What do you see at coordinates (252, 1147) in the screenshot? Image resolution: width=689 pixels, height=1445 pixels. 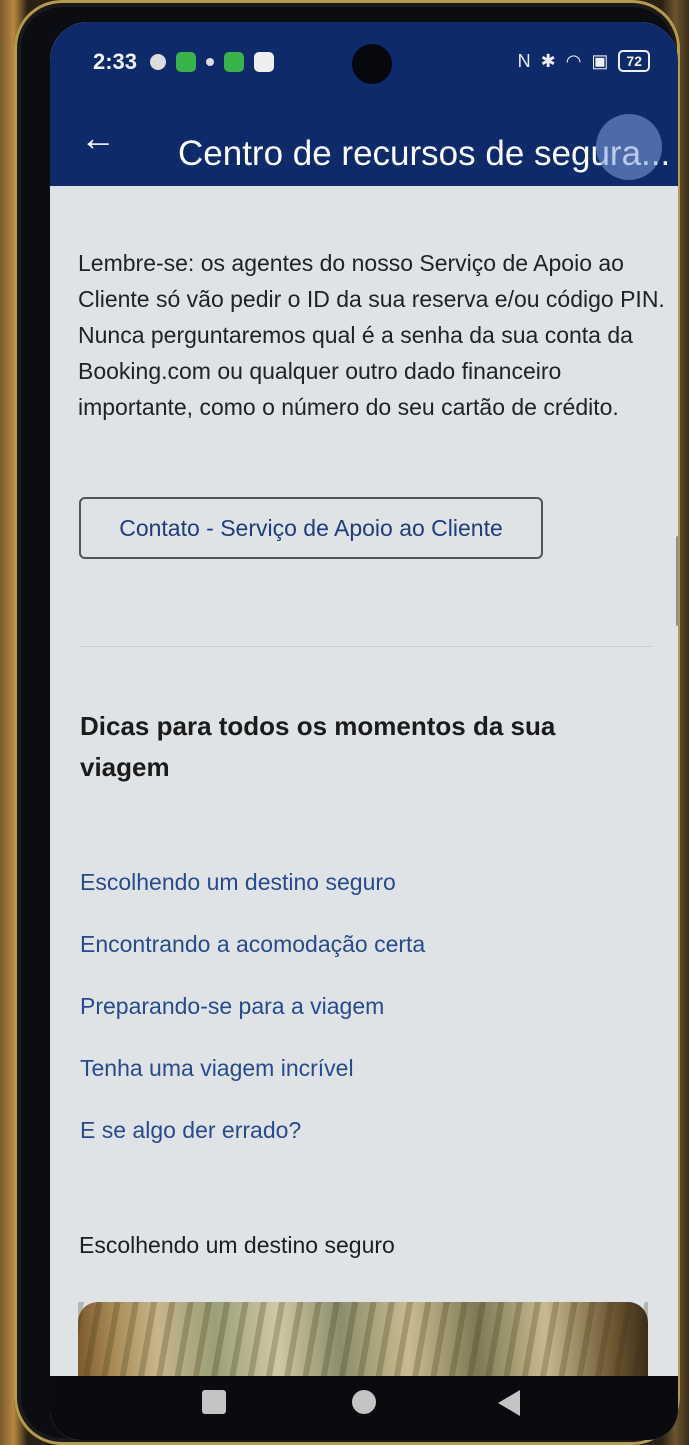 I see `tip-link-something-wrong: E se algo der errado?` at bounding box center [252, 1147].